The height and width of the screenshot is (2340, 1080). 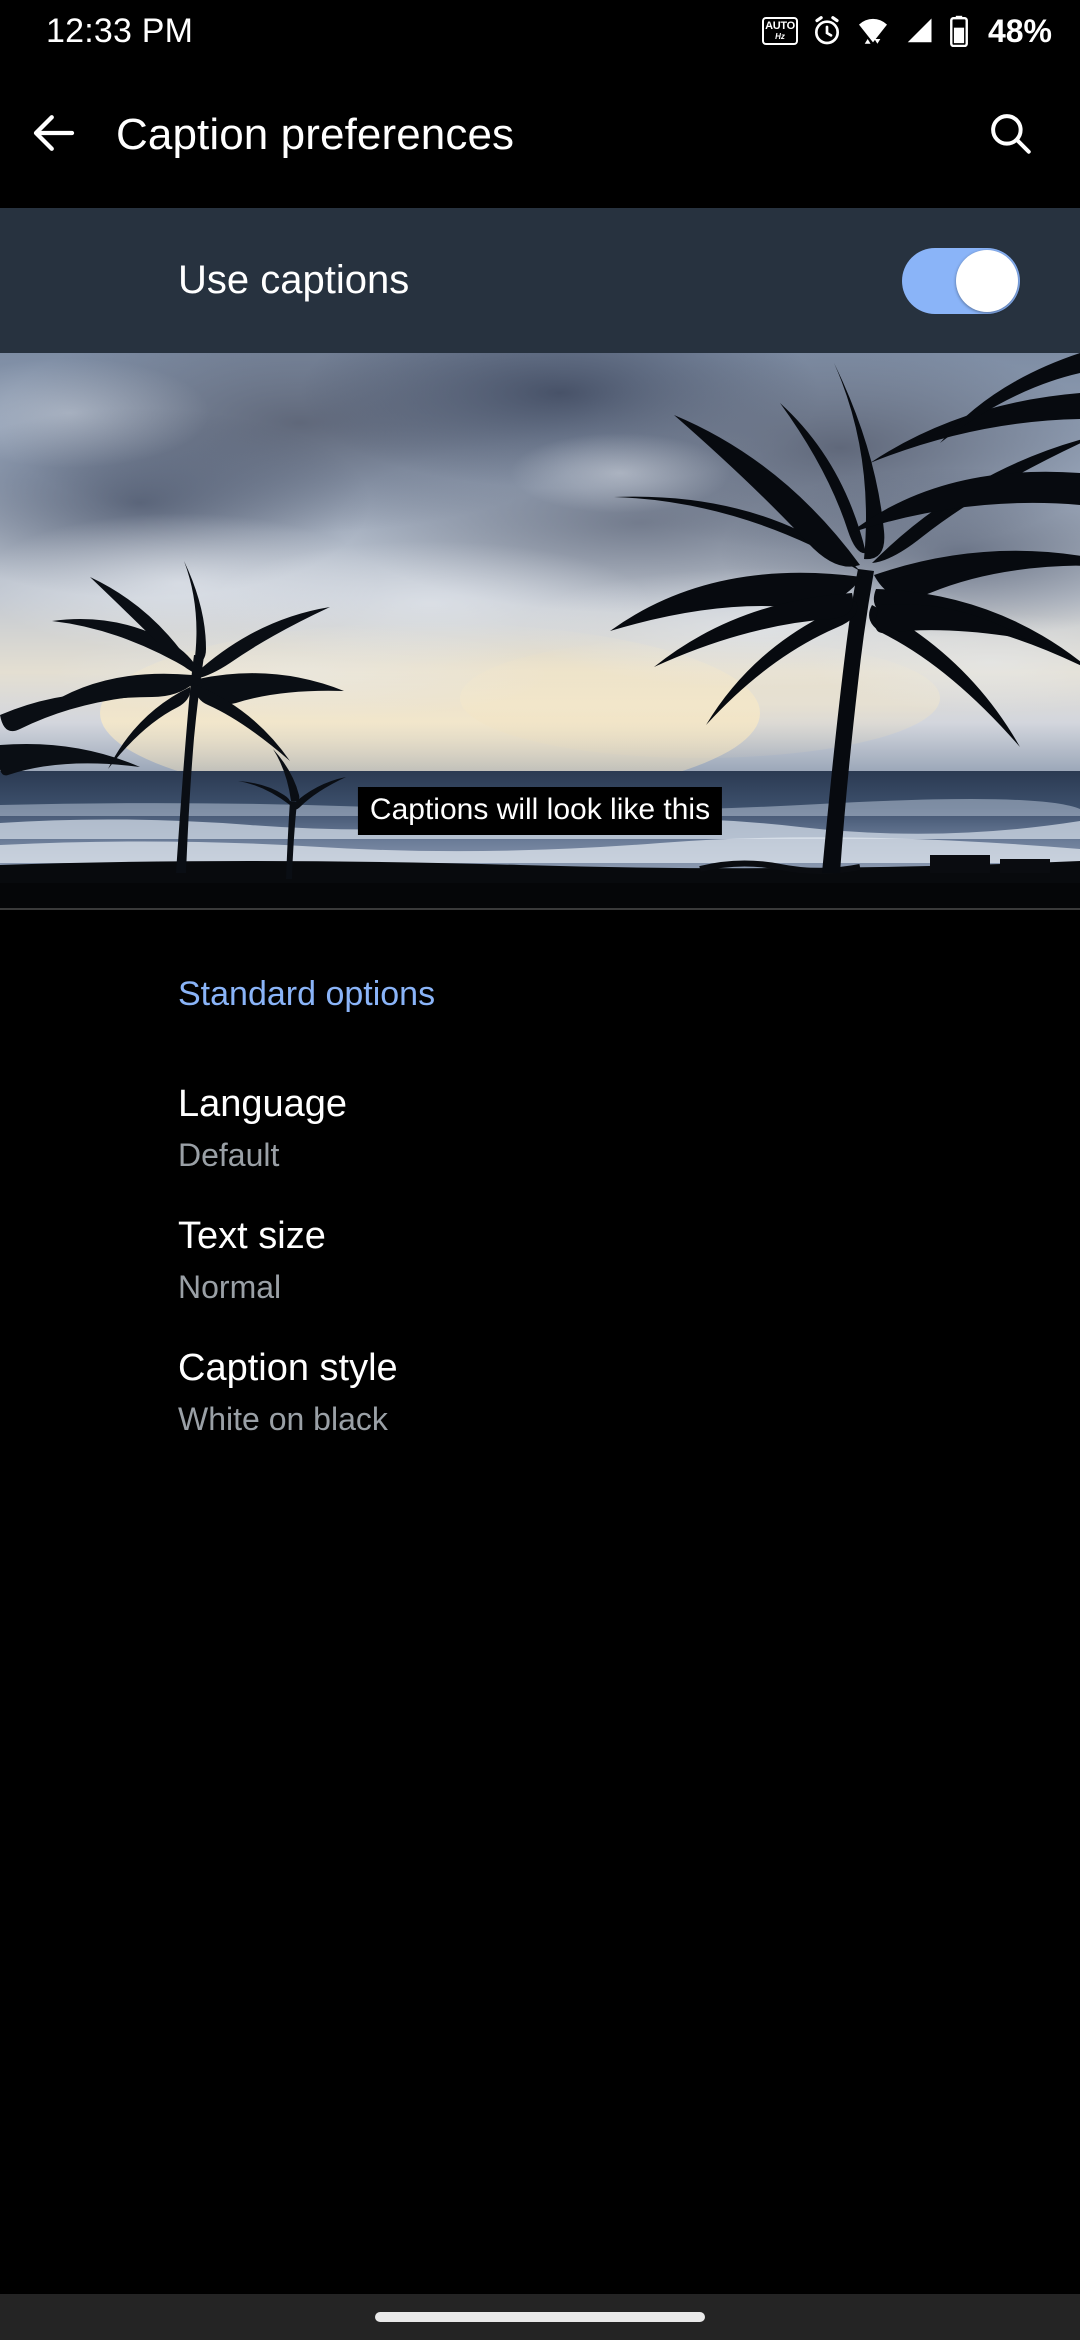 I want to click on back-button, so click(x=54, y=135).